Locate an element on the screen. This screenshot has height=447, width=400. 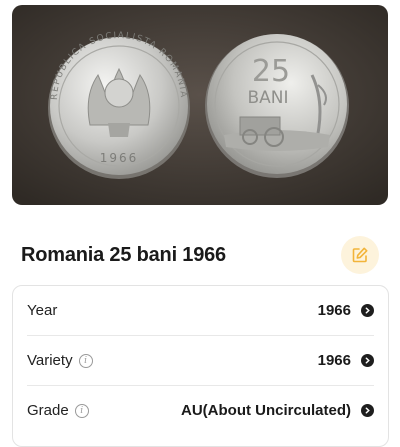
detail-row-grade: Grade i AU(About Uncirculated) is located at coordinates (200, 410).